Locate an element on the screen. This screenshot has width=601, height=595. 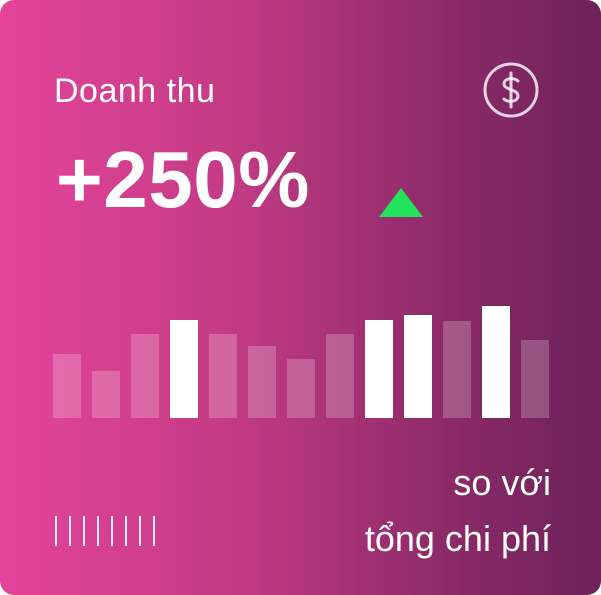
triangle-up-icon is located at coordinates (401, 202).